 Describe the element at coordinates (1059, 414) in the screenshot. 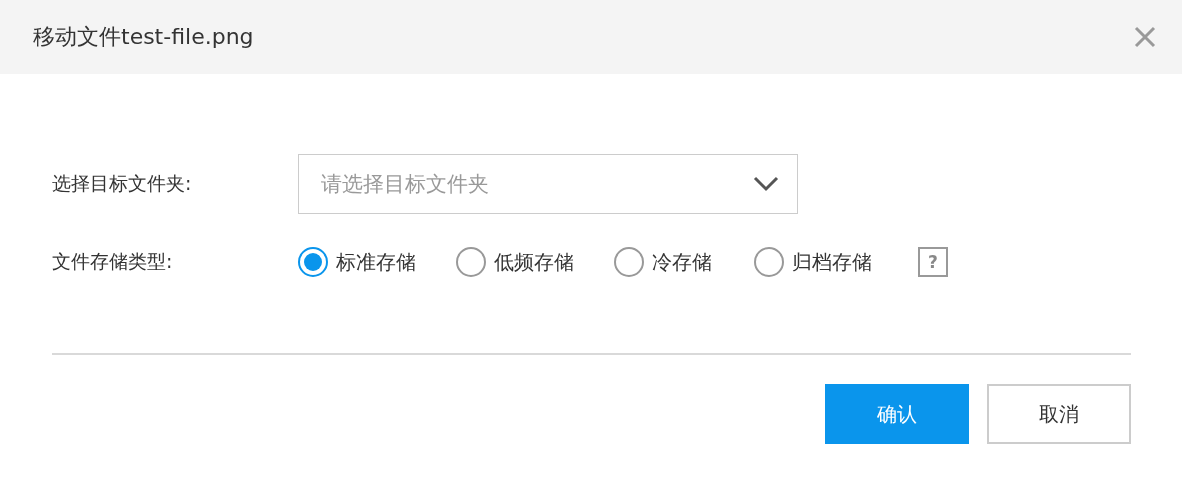

I see `cancel-button: 取消` at that location.